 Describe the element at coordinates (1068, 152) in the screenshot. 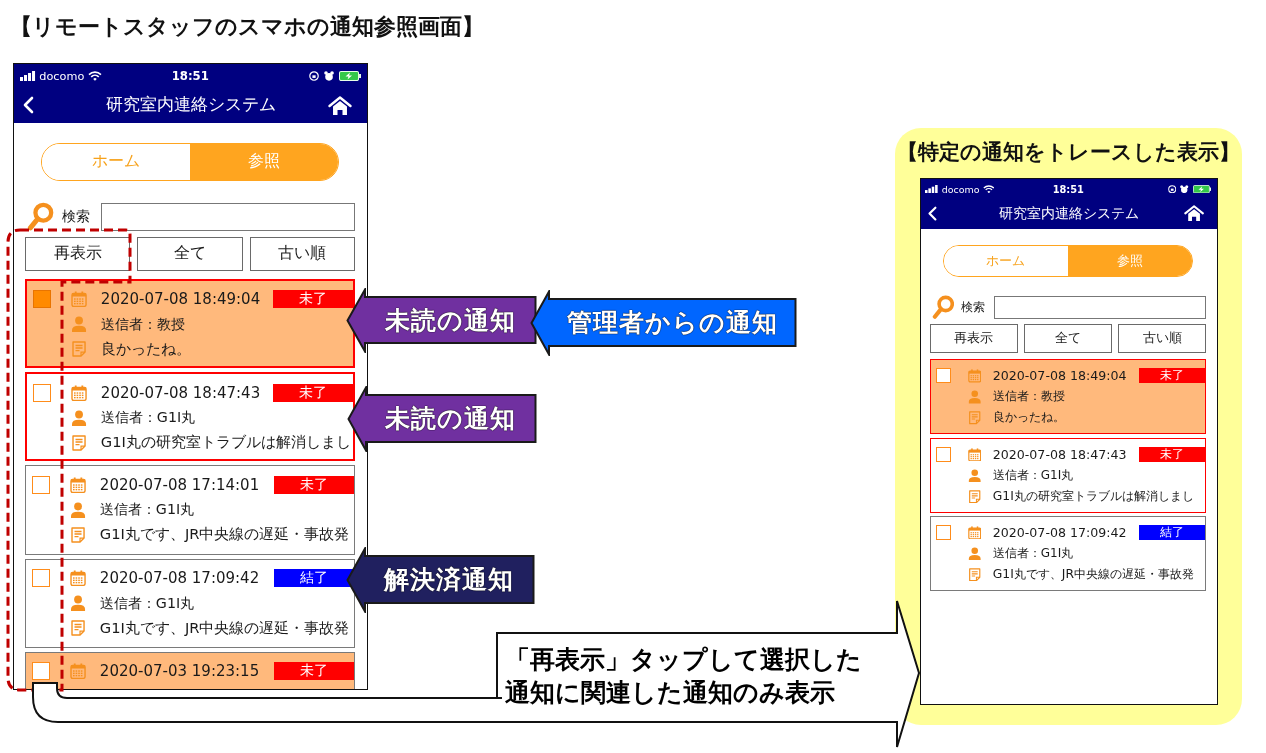

I see `panel-heading: 【特定の通知をトレースした表示】` at that location.